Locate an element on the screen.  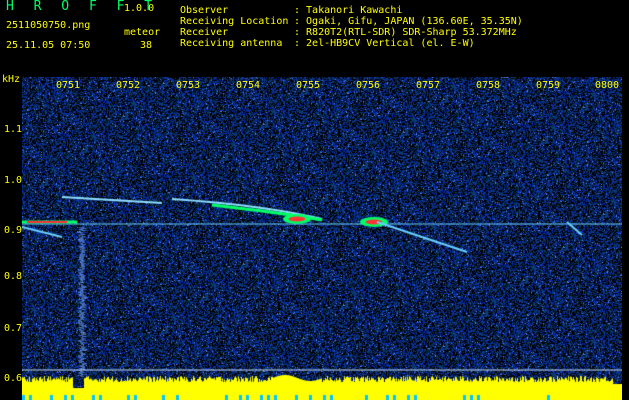
x-tick-label: 0754 is located at coordinates (248, 85).